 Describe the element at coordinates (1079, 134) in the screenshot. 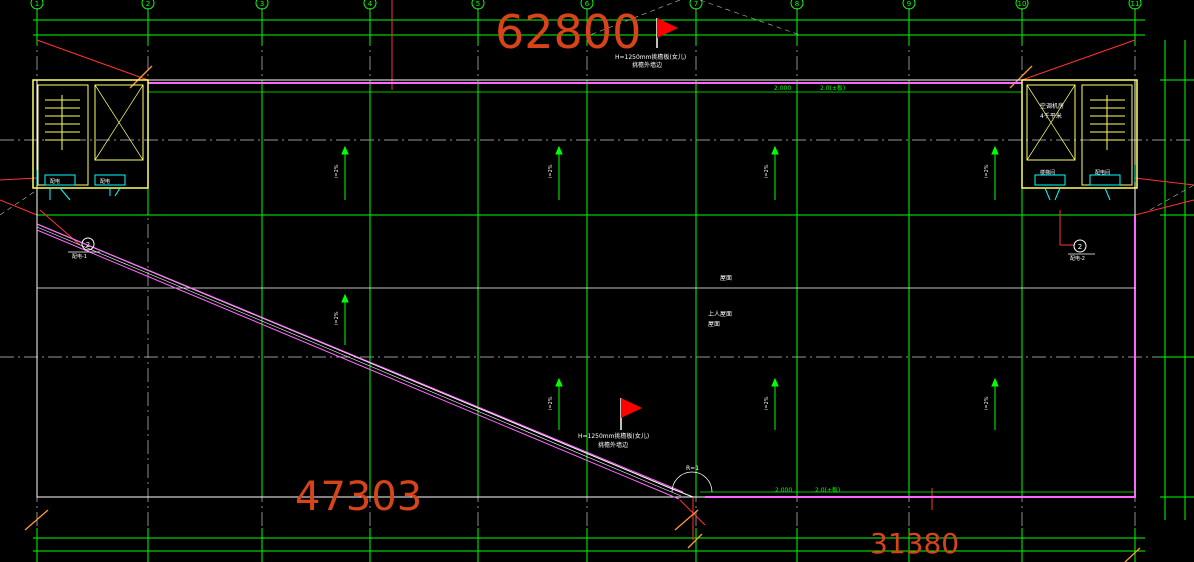

I see `right-stair-core: 楼梯间 配电间 空调机房 4千平米` at that location.